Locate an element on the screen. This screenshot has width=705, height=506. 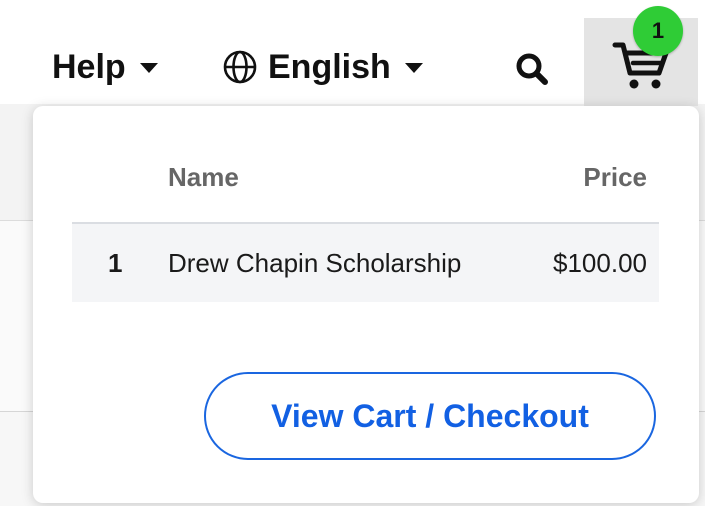
help-menu-label: Help is located at coordinates (89, 66).